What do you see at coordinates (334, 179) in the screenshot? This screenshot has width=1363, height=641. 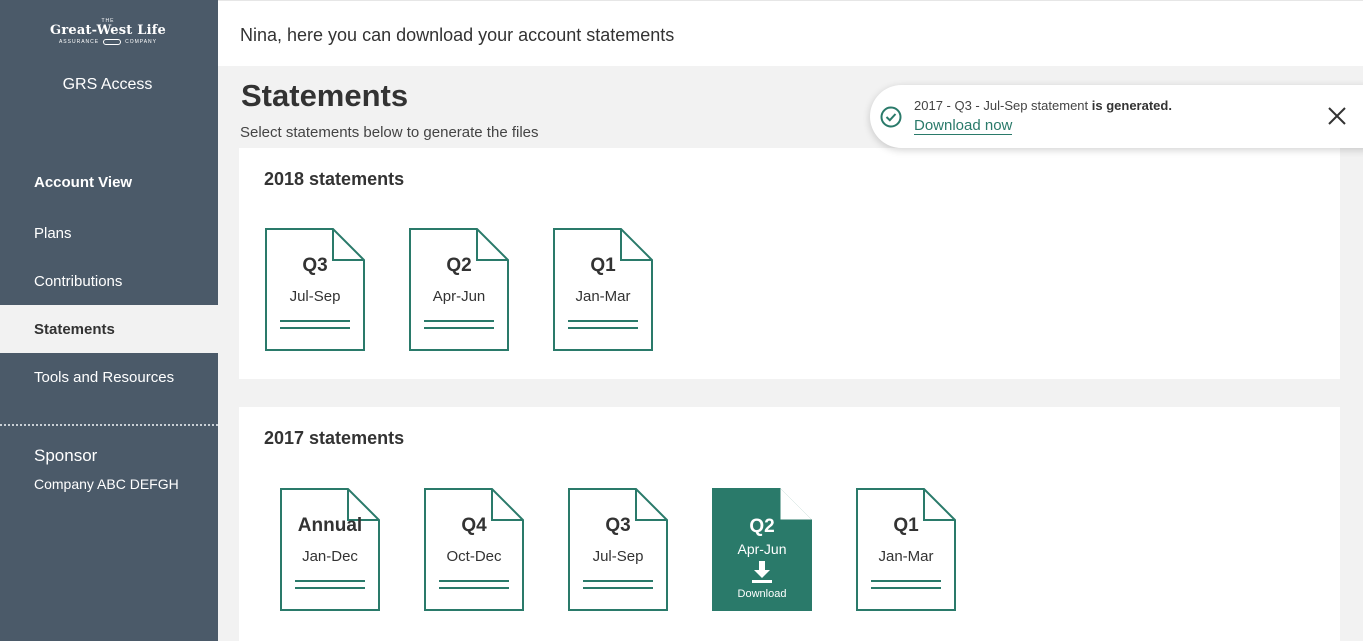 I see `section-title: 2018 statements` at bounding box center [334, 179].